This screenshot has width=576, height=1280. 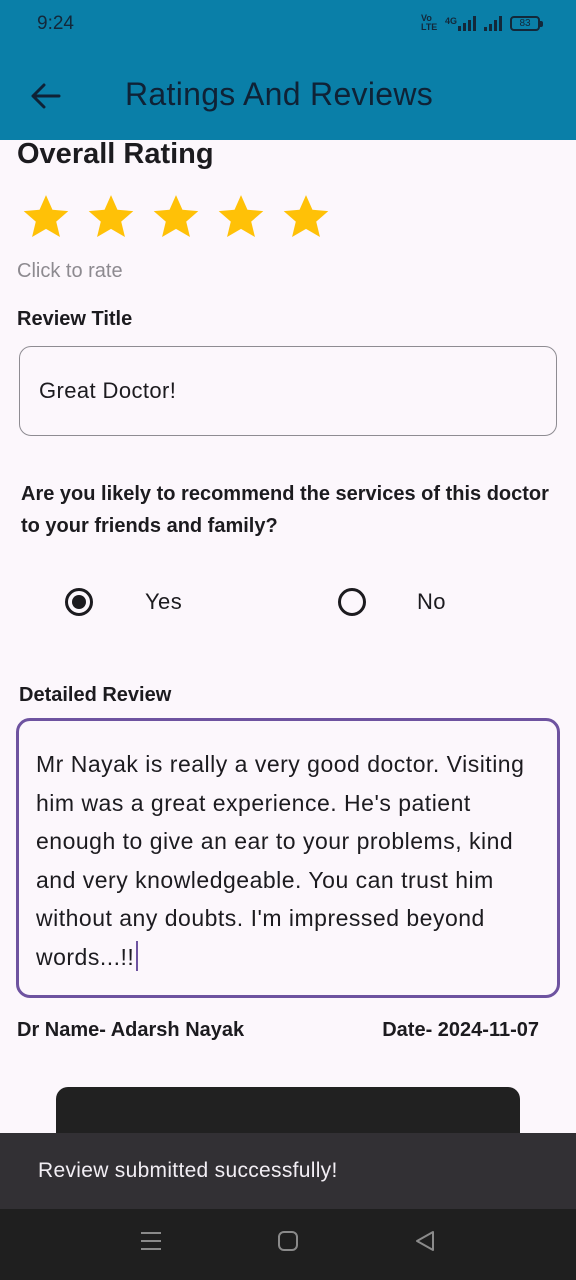 I want to click on star-rating, so click(x=176, y=217).